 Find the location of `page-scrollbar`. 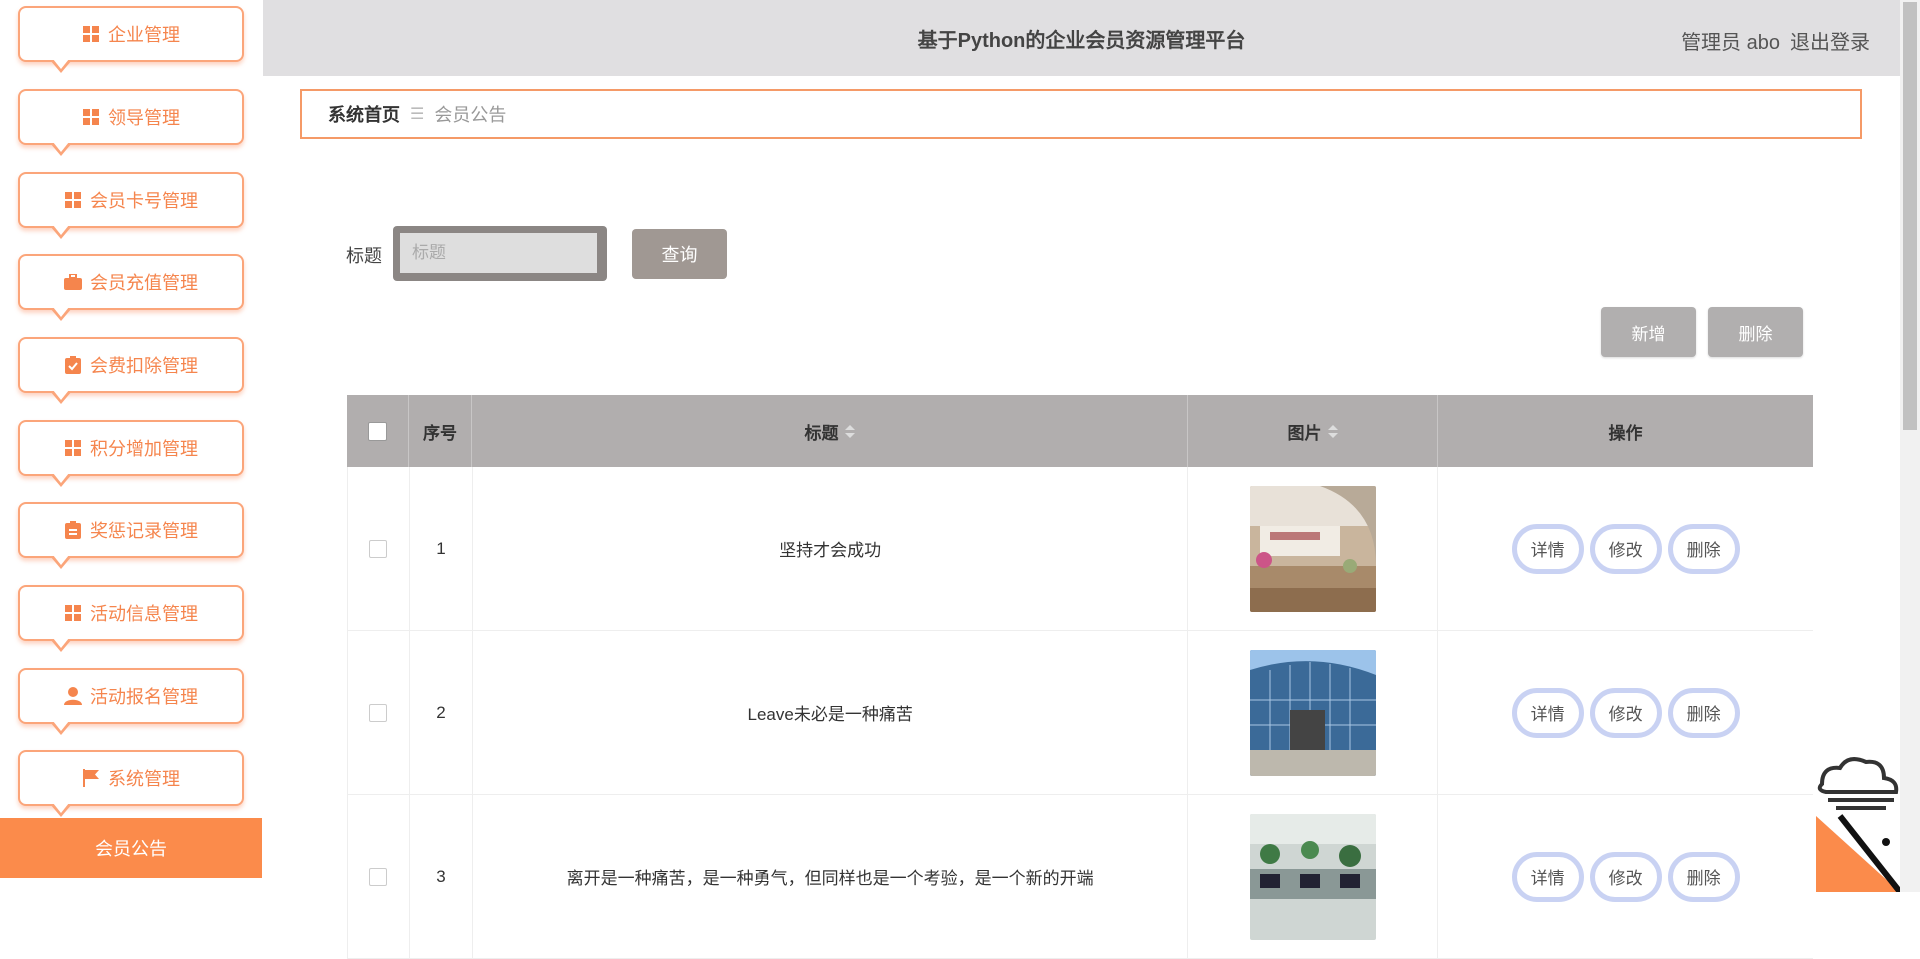

page-scrollbar is located at coordinates (1910, 446).